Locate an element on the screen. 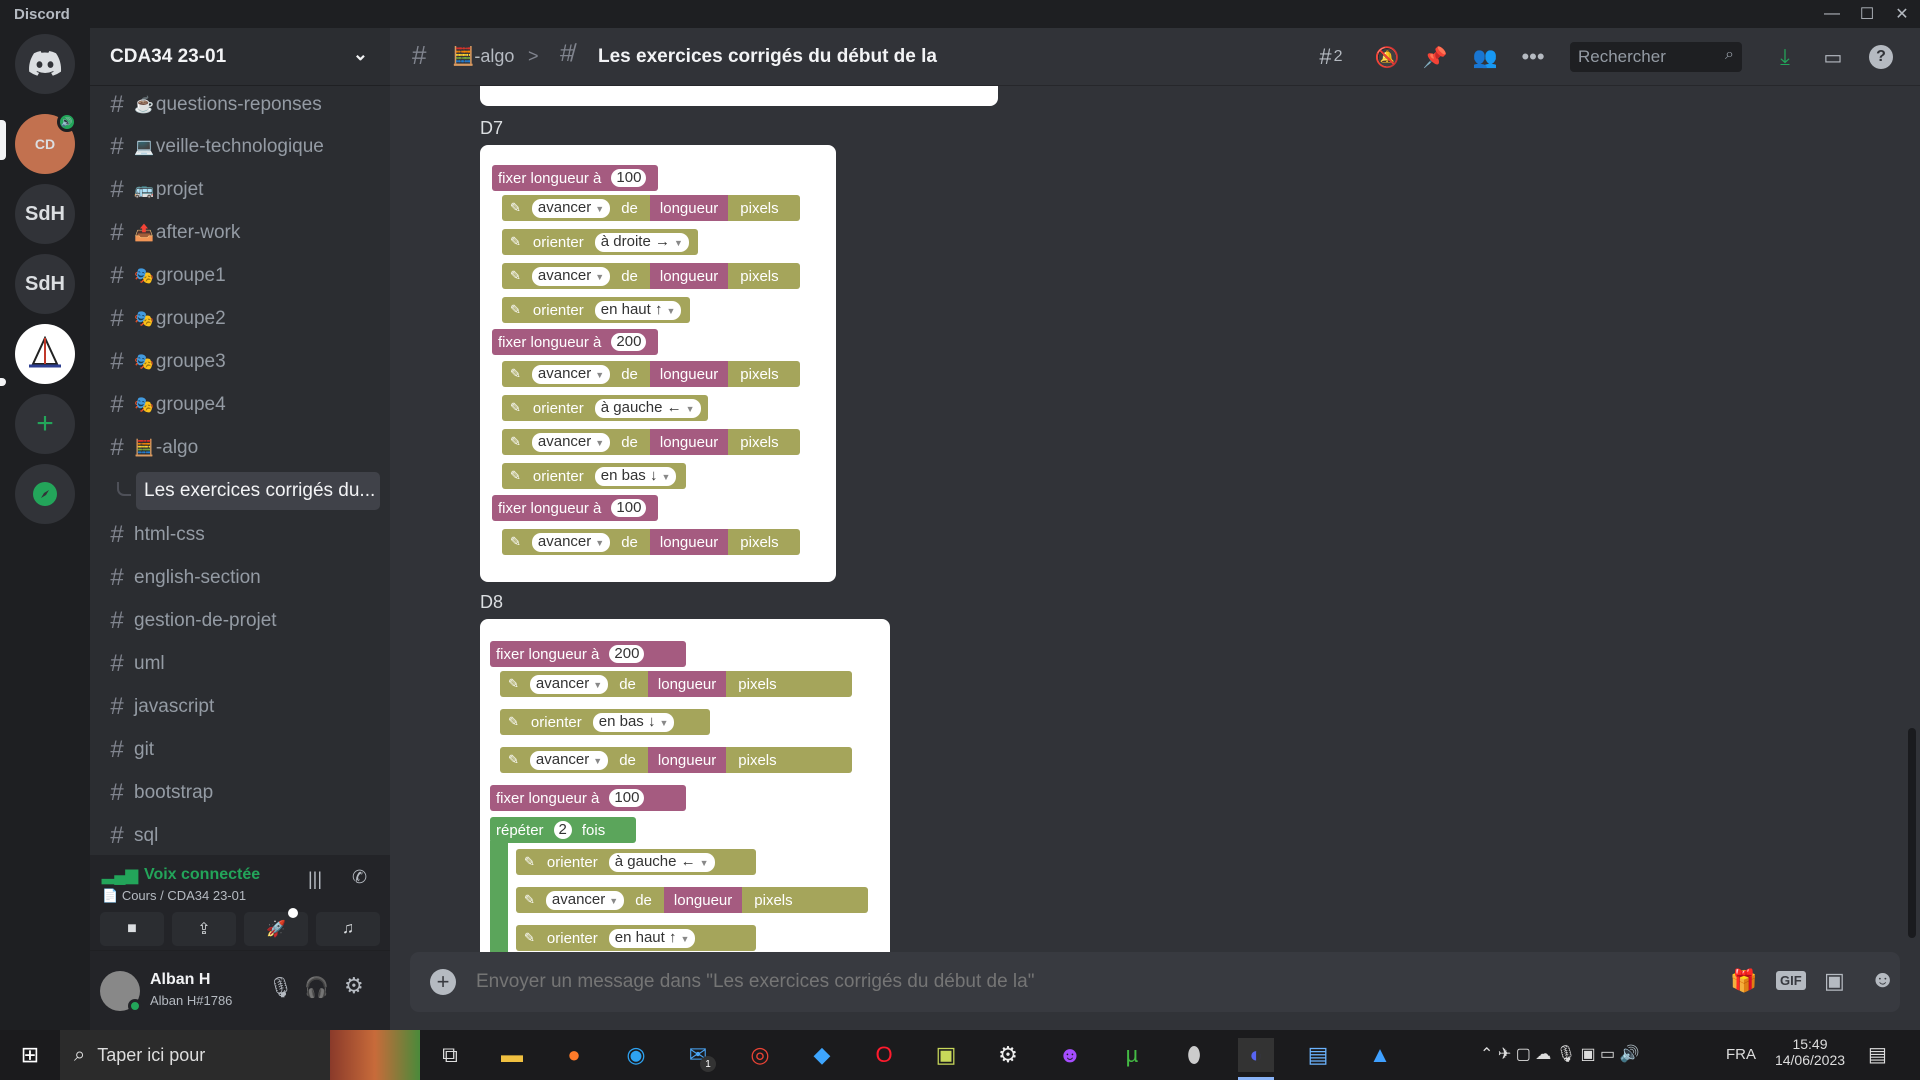  channel-emoji: 🚌 is located at coordinates (144, 190).